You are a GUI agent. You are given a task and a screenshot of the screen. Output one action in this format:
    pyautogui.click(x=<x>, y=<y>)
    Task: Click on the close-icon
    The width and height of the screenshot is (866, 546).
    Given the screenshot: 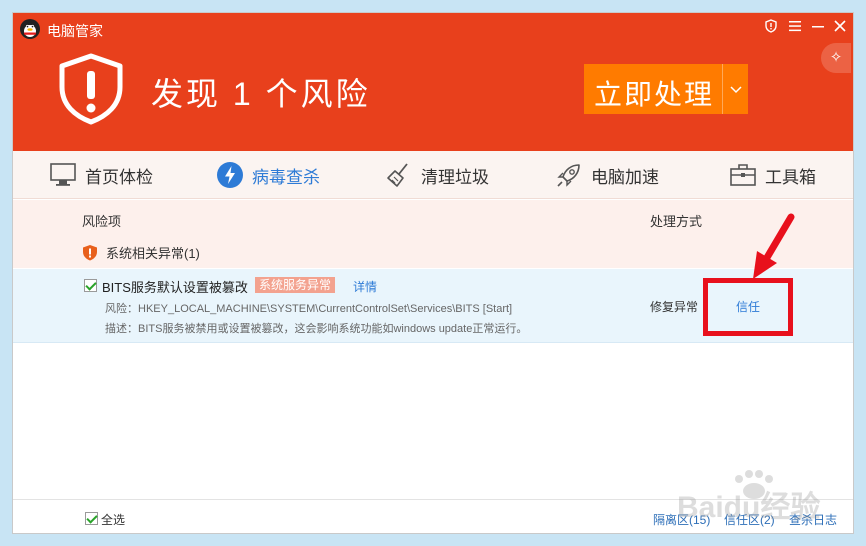 What is the action you would take?
    pyautogui.click(x=840, y=28)
    